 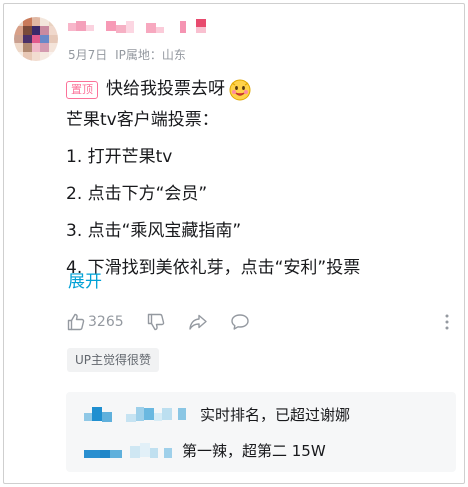 What do you see at coordinates (240, 90) in the screenshot?
I see `smiling-face-emoji-icon` at bounding box center [240, 90].